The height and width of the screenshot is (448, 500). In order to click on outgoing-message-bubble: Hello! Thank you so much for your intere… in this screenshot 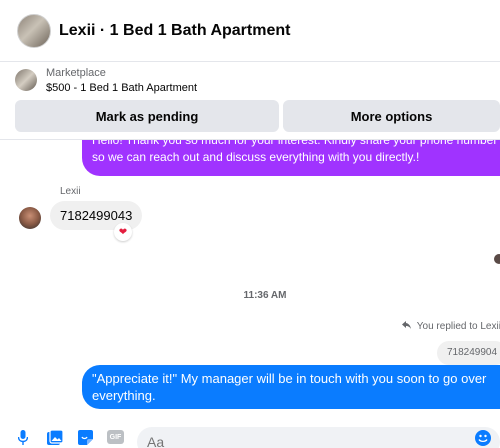, I will do `click(291, 158)`.